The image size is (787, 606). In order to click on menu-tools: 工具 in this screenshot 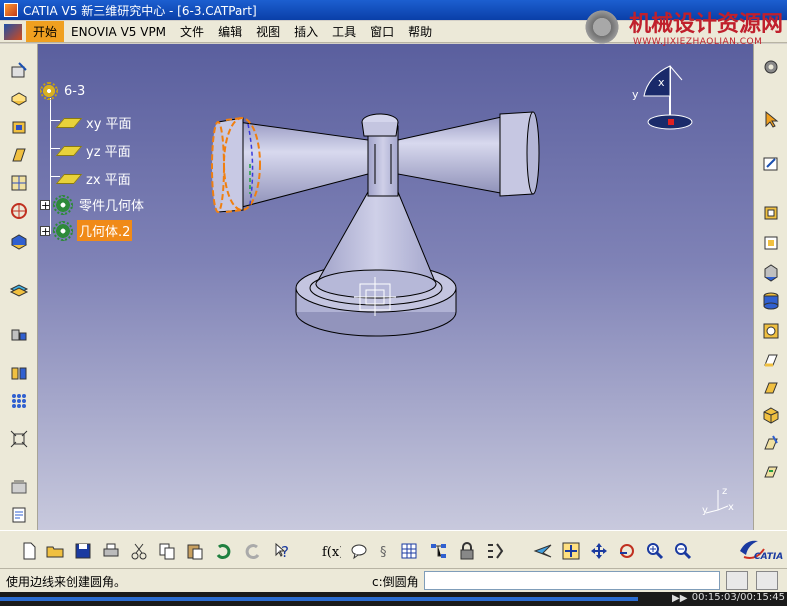, I will do `click(344, 31)`.